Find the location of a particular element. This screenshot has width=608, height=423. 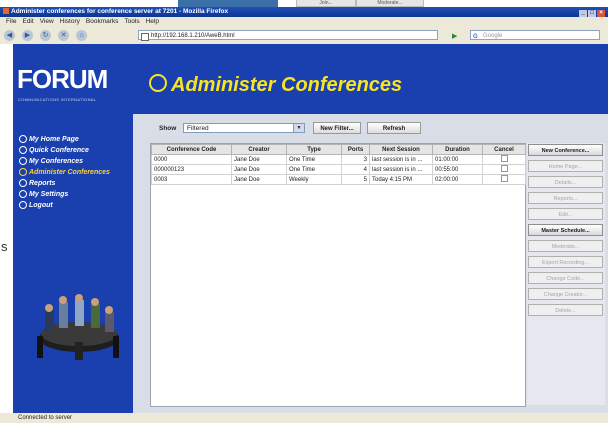

cell-cancel is located at coordinates (504, 169).